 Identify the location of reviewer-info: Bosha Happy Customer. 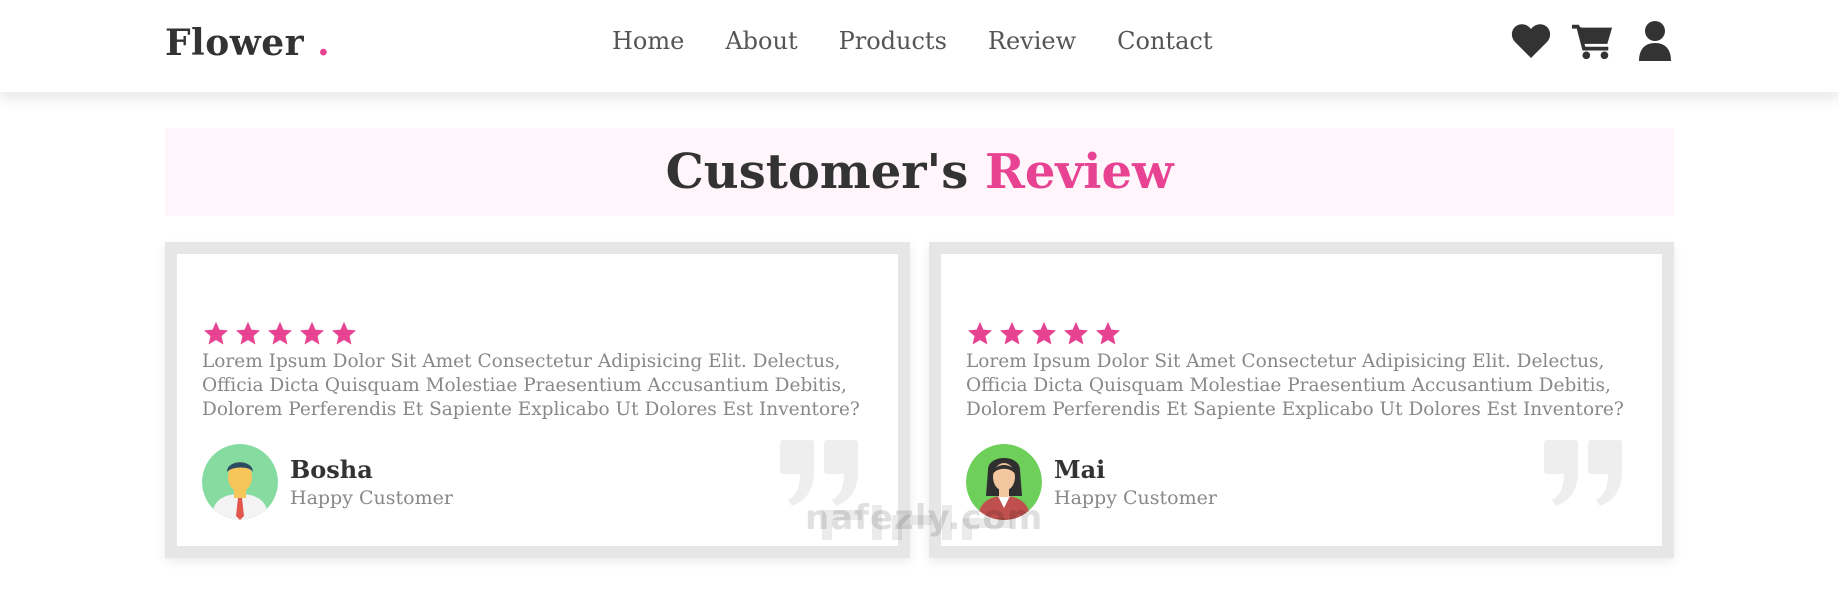
(371, 482).